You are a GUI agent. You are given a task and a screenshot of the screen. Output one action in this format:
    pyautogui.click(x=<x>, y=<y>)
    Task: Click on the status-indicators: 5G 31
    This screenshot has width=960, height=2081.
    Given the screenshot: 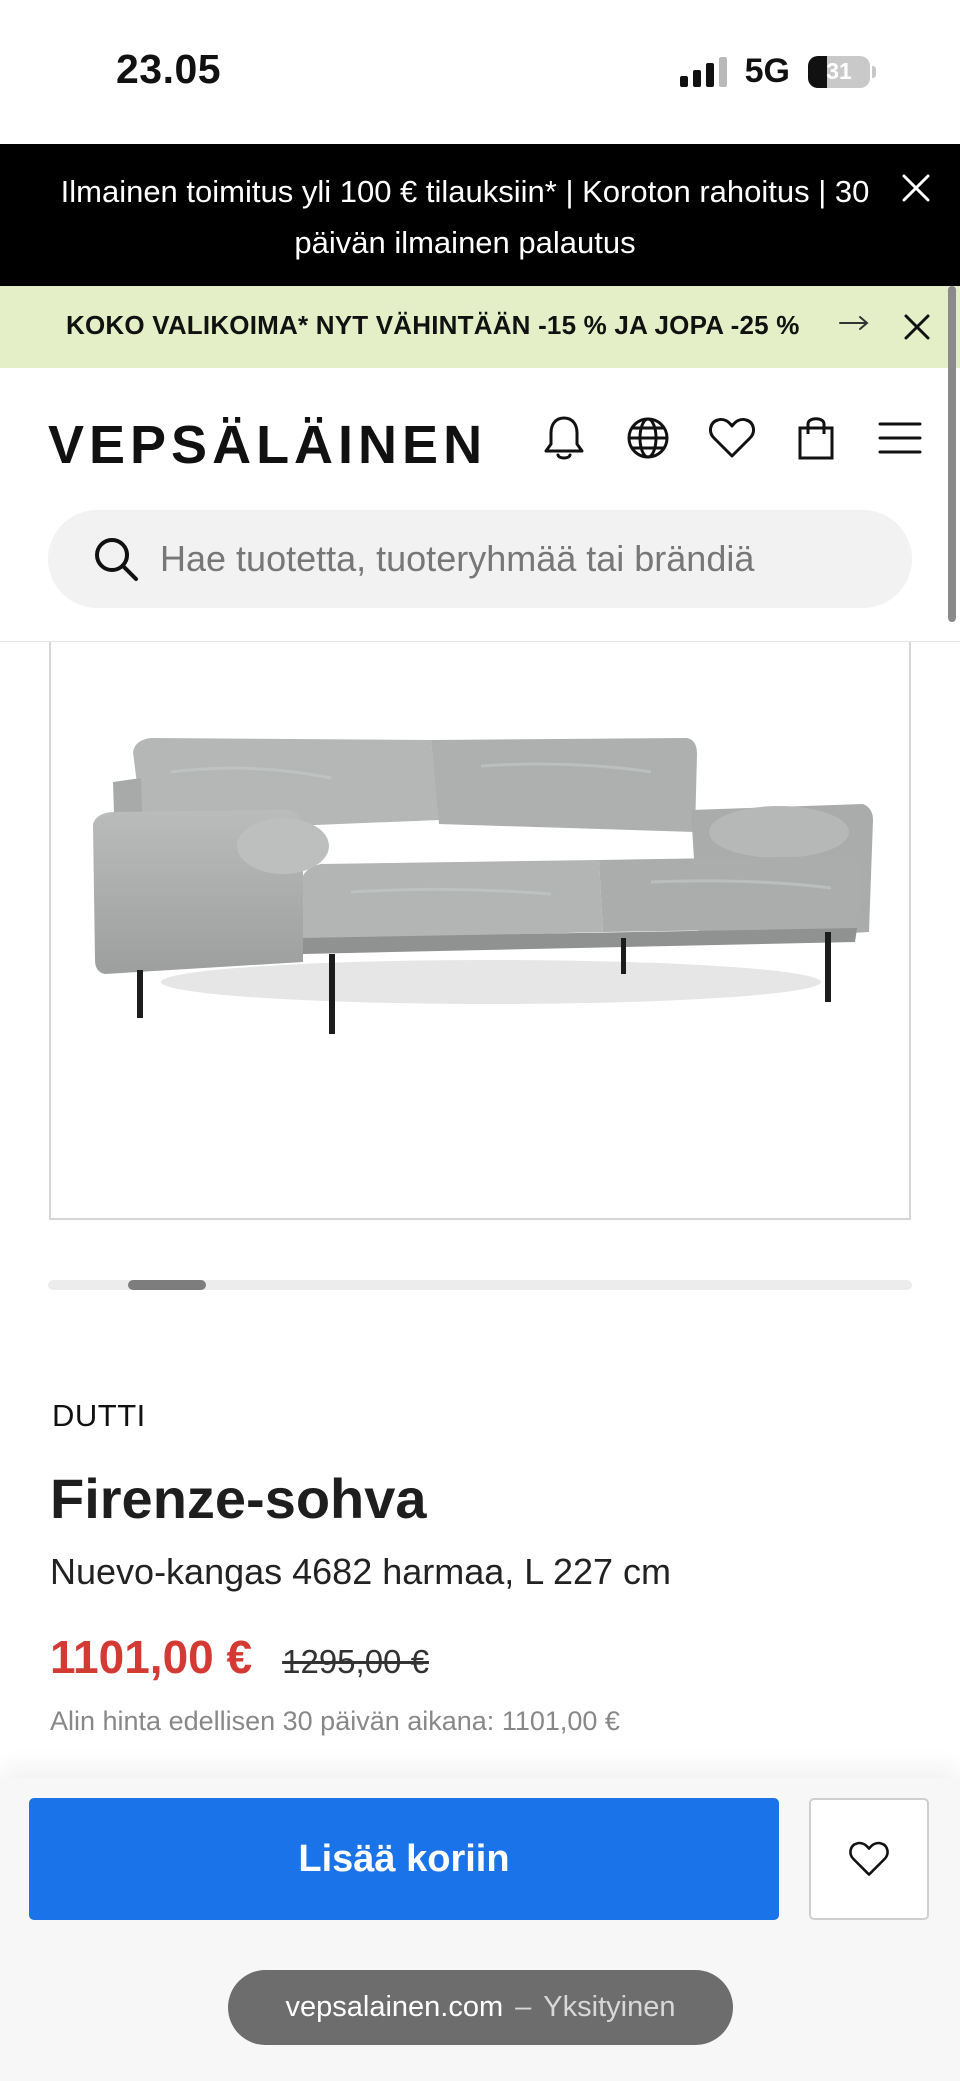 What is the action you would take?
    pyautogui.click(x=777, y=71)
    